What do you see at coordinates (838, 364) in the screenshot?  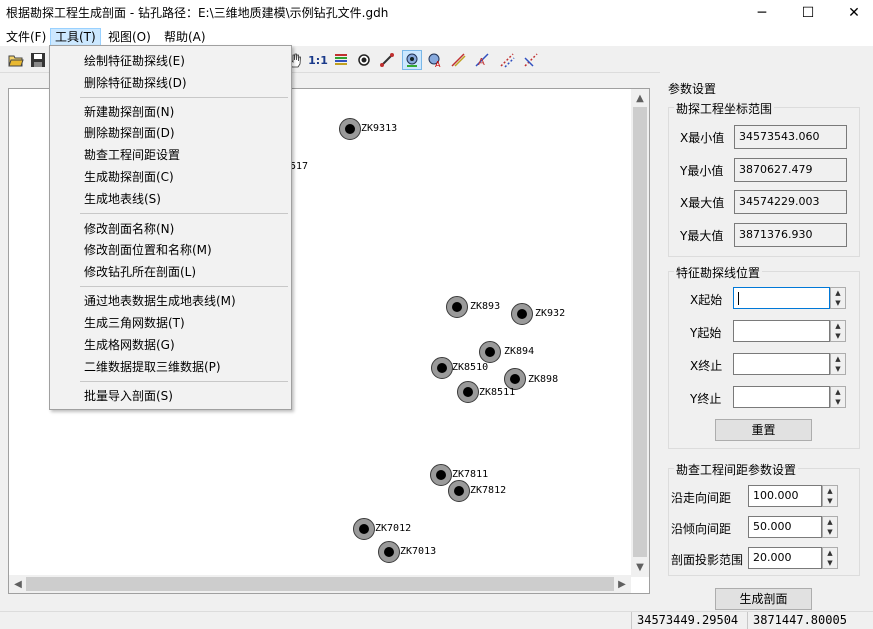 I see `xend-spinner: ▲ ▼` at bounding box center [838, 364].